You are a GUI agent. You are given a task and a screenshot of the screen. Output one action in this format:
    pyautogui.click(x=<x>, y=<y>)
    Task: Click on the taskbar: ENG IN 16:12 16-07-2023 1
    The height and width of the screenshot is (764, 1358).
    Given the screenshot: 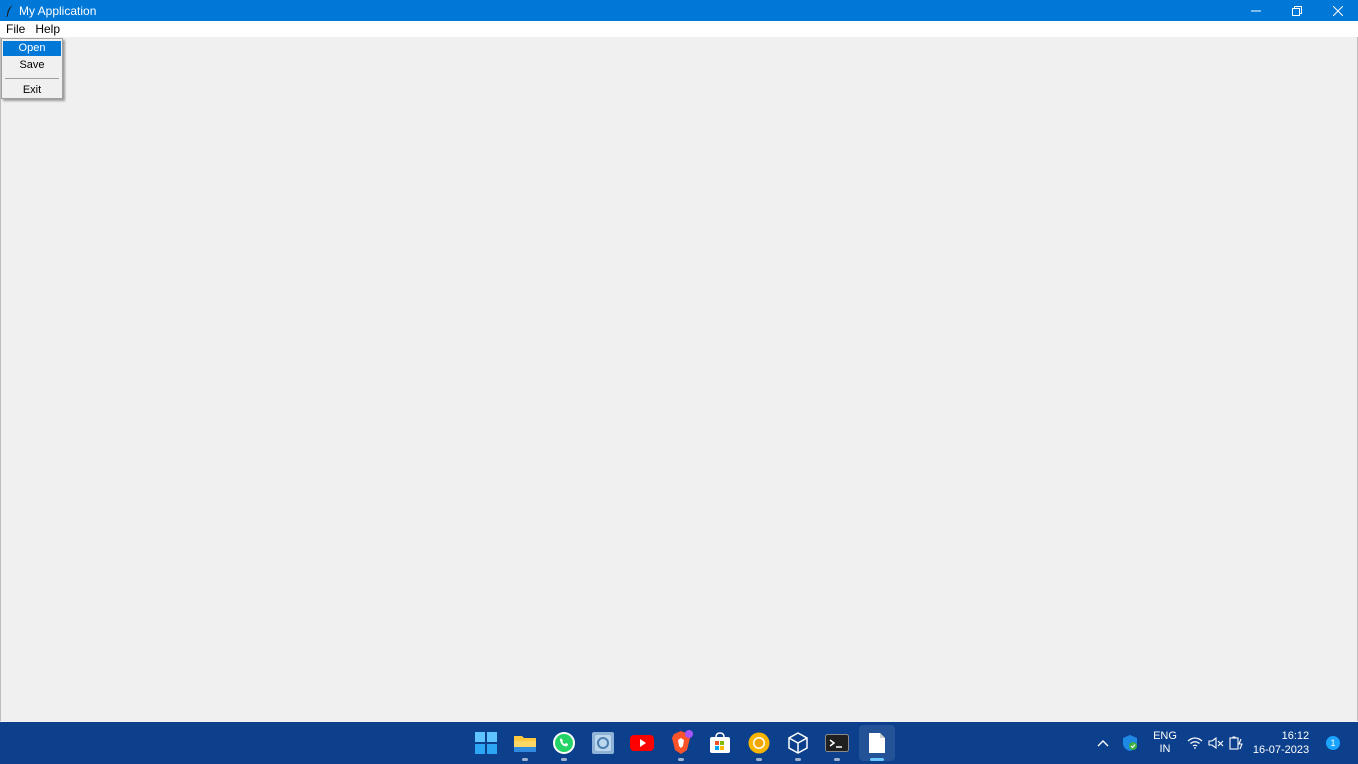 What is the action you would take?
    pyautogui.click(x=679, y=743)
    